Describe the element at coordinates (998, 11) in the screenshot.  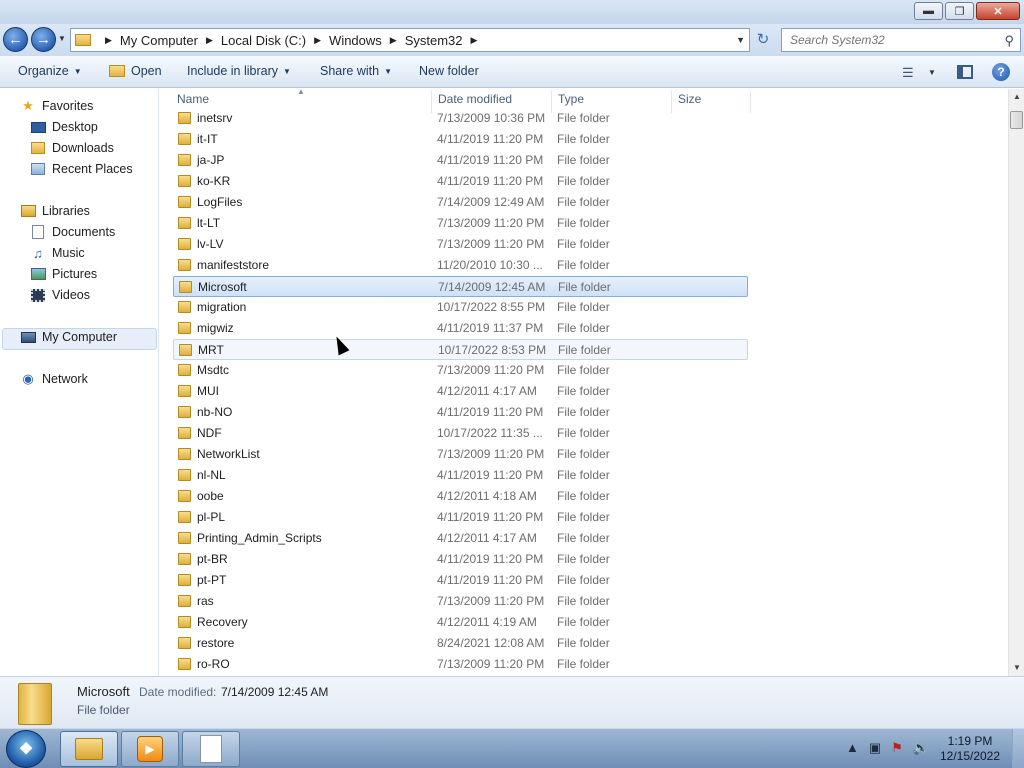
I see `close-button: ✕` at that location.